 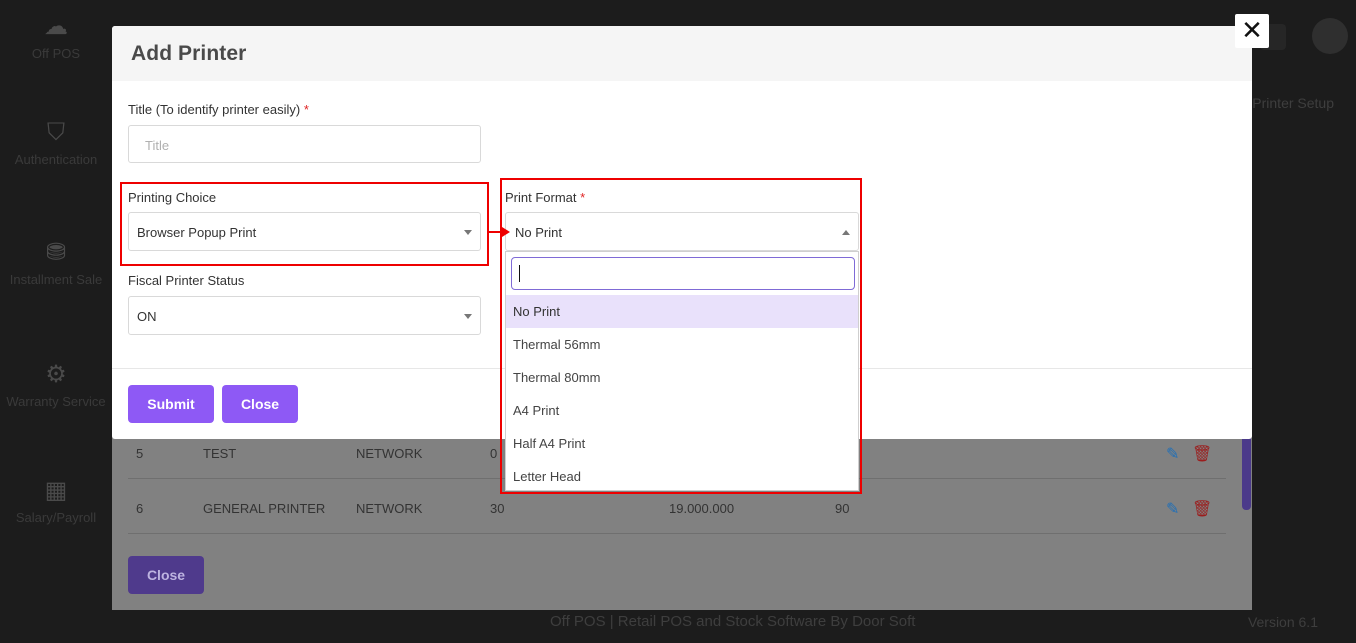 What do you see at coordinates (304, 144) in the screenshot?
I see `title-input: Title` at bounding box center [304, 144].